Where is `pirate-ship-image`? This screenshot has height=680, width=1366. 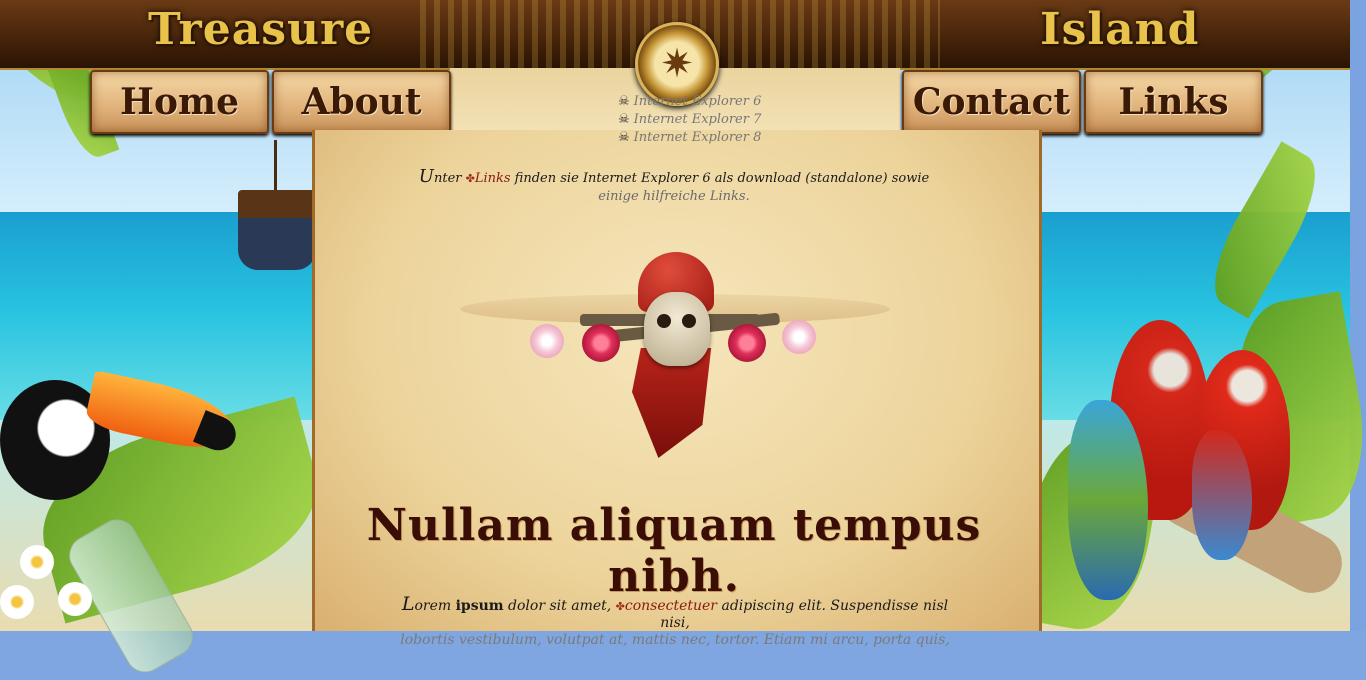 pirate-ship-image is located at coordinates (278, 210).